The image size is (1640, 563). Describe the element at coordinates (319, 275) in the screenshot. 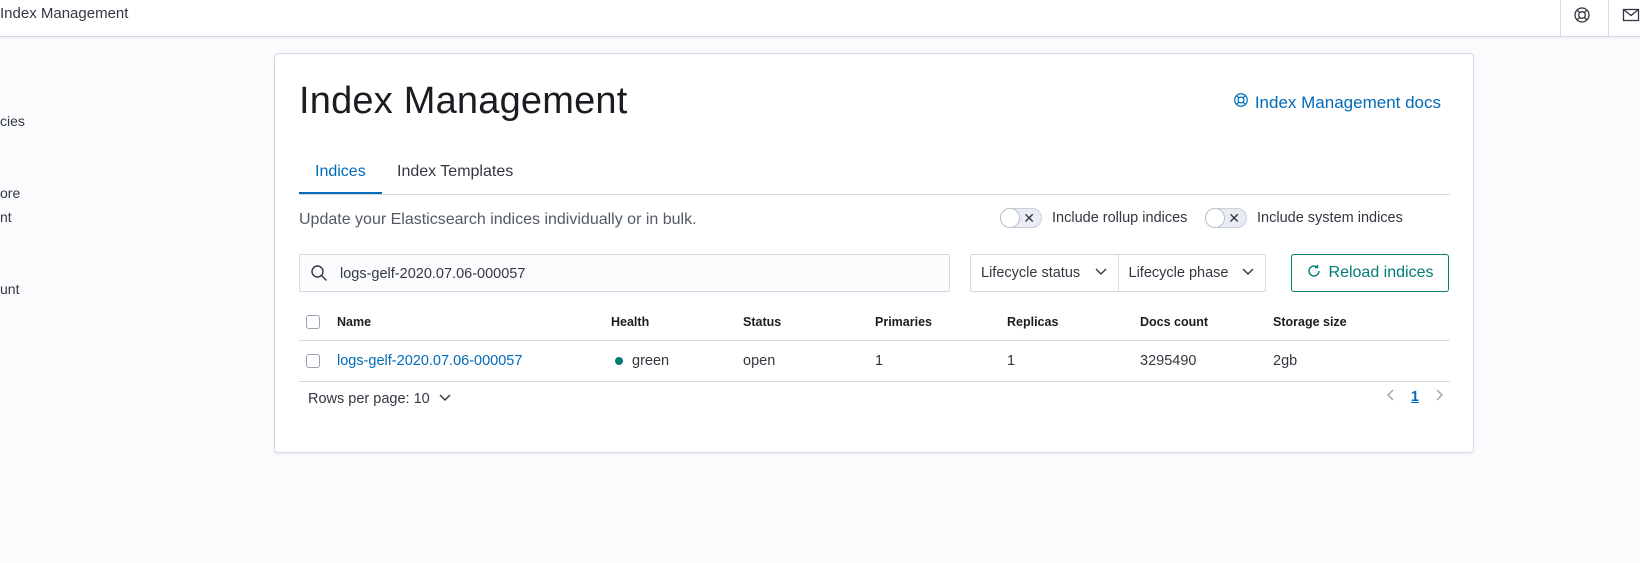

I see `search-icon` at that location.